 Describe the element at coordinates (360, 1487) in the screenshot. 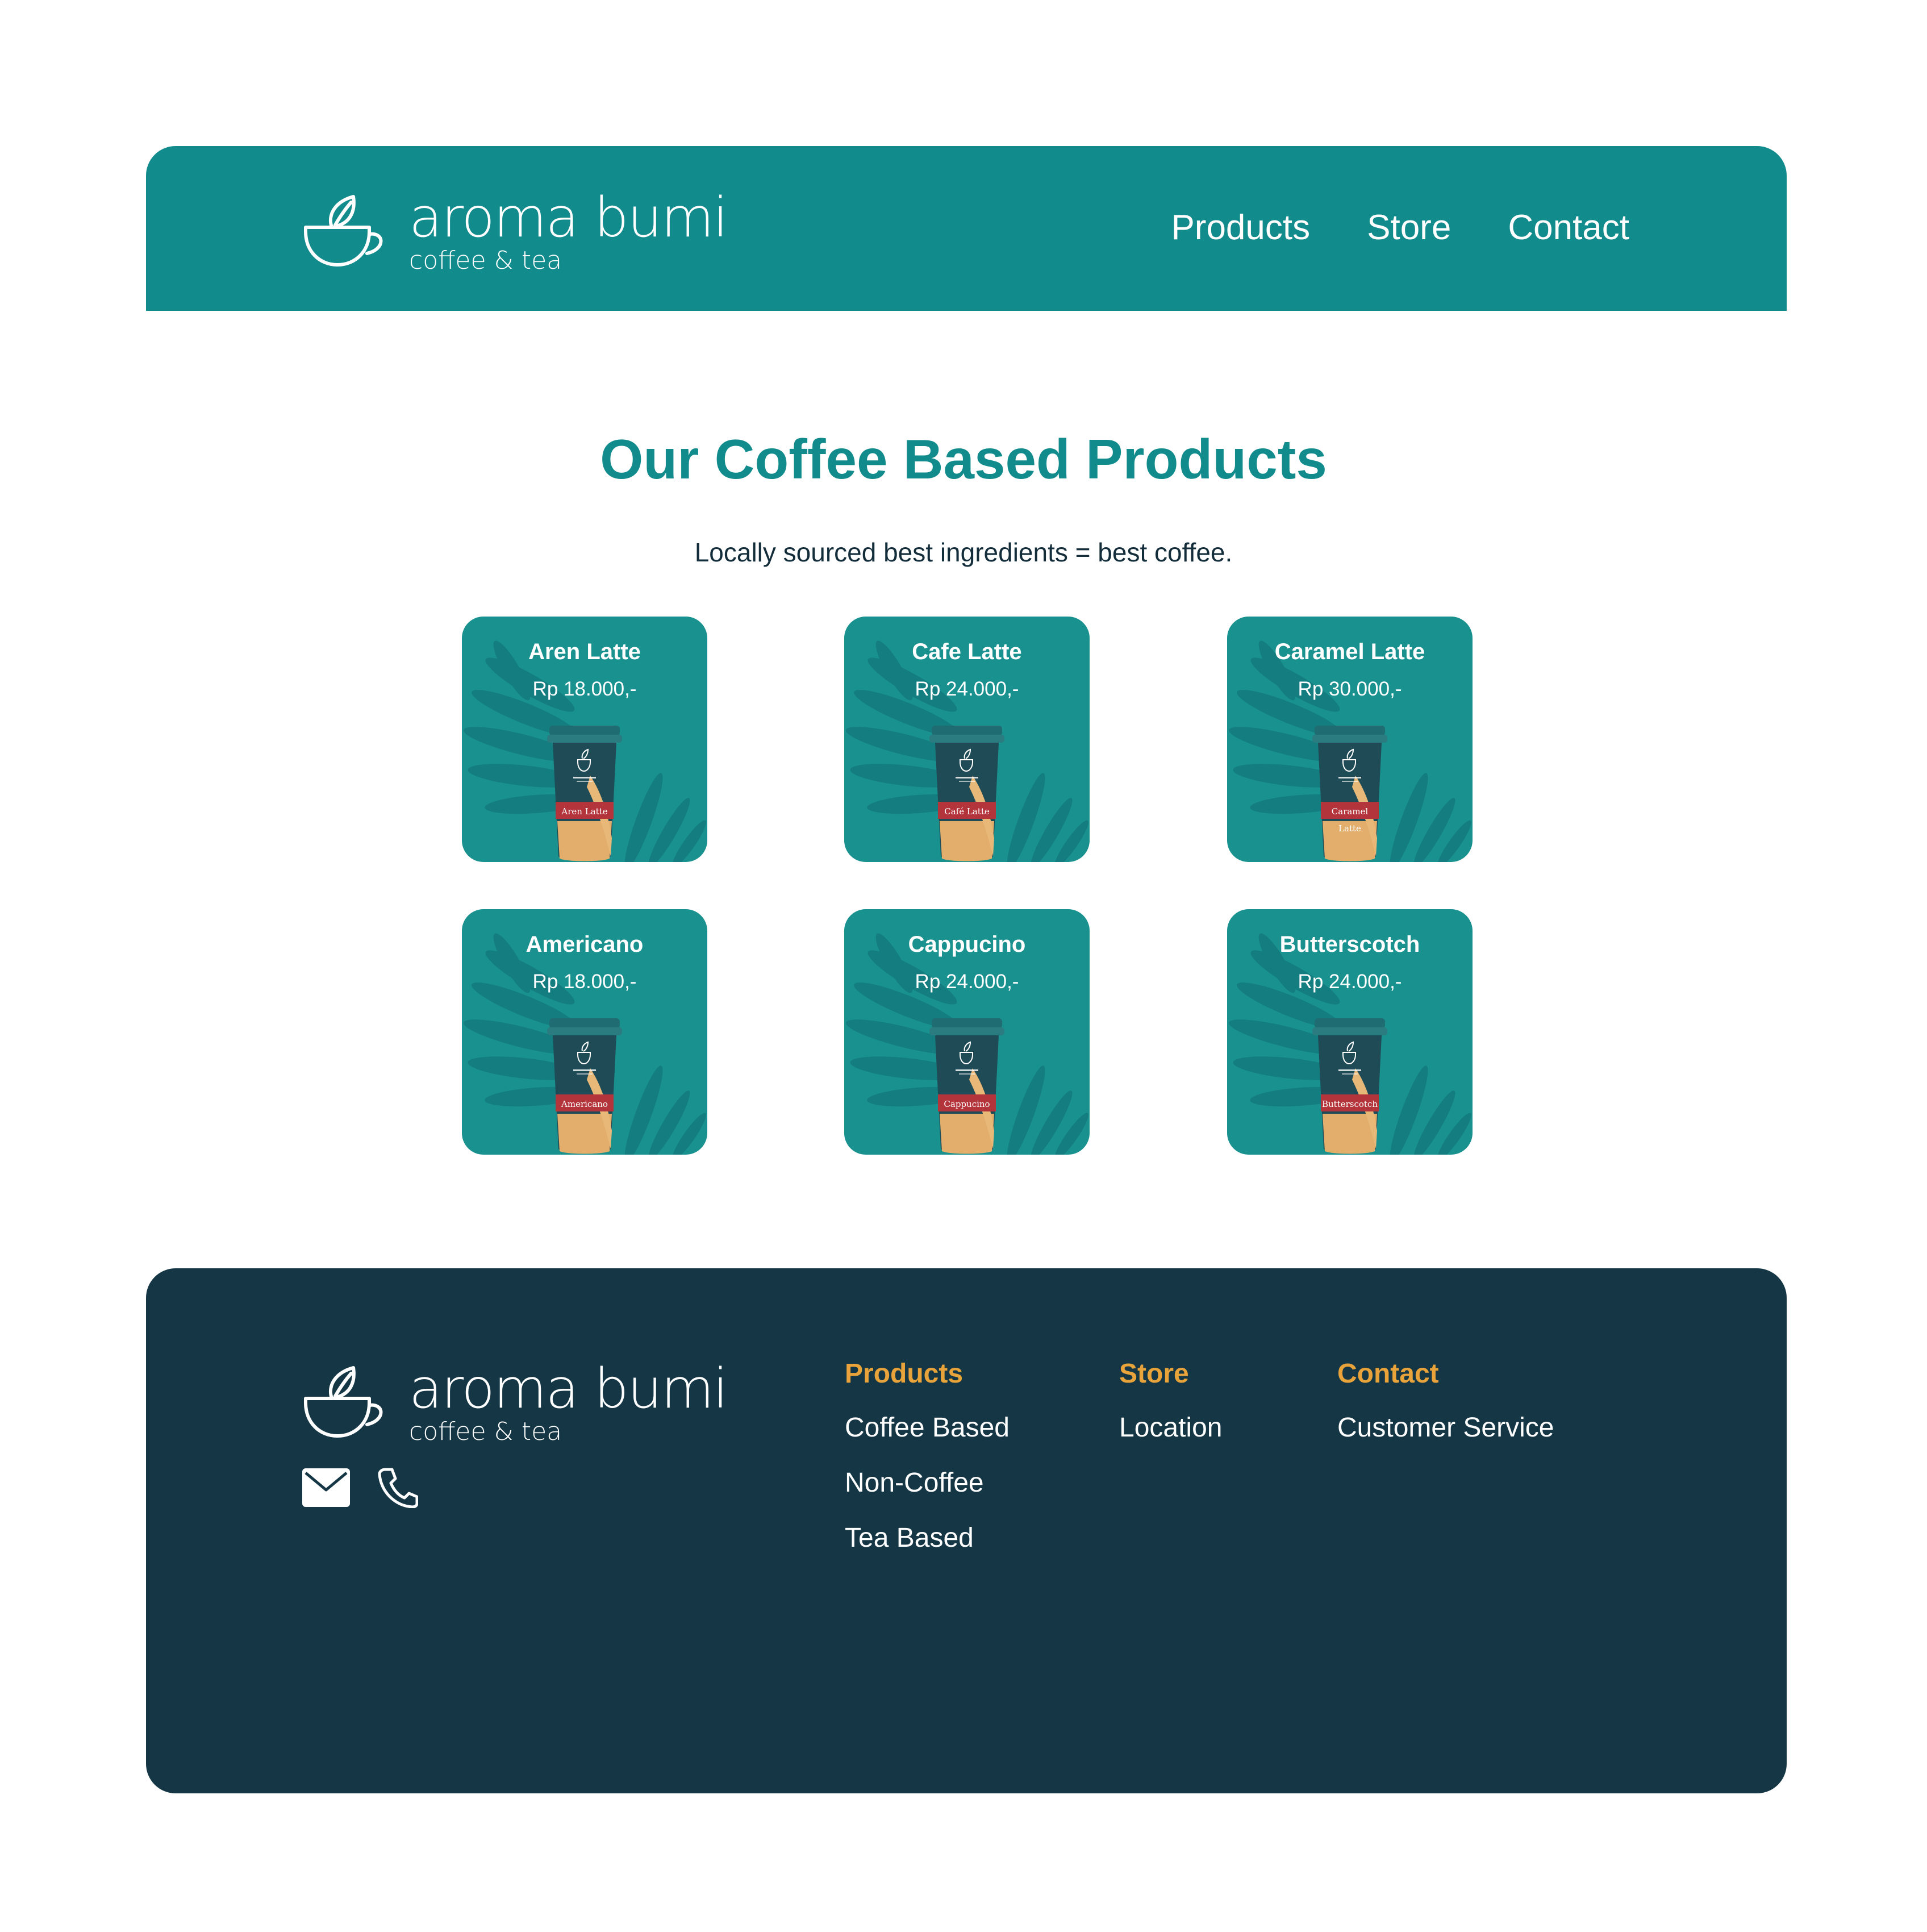

I see `contact-icons` at that location.